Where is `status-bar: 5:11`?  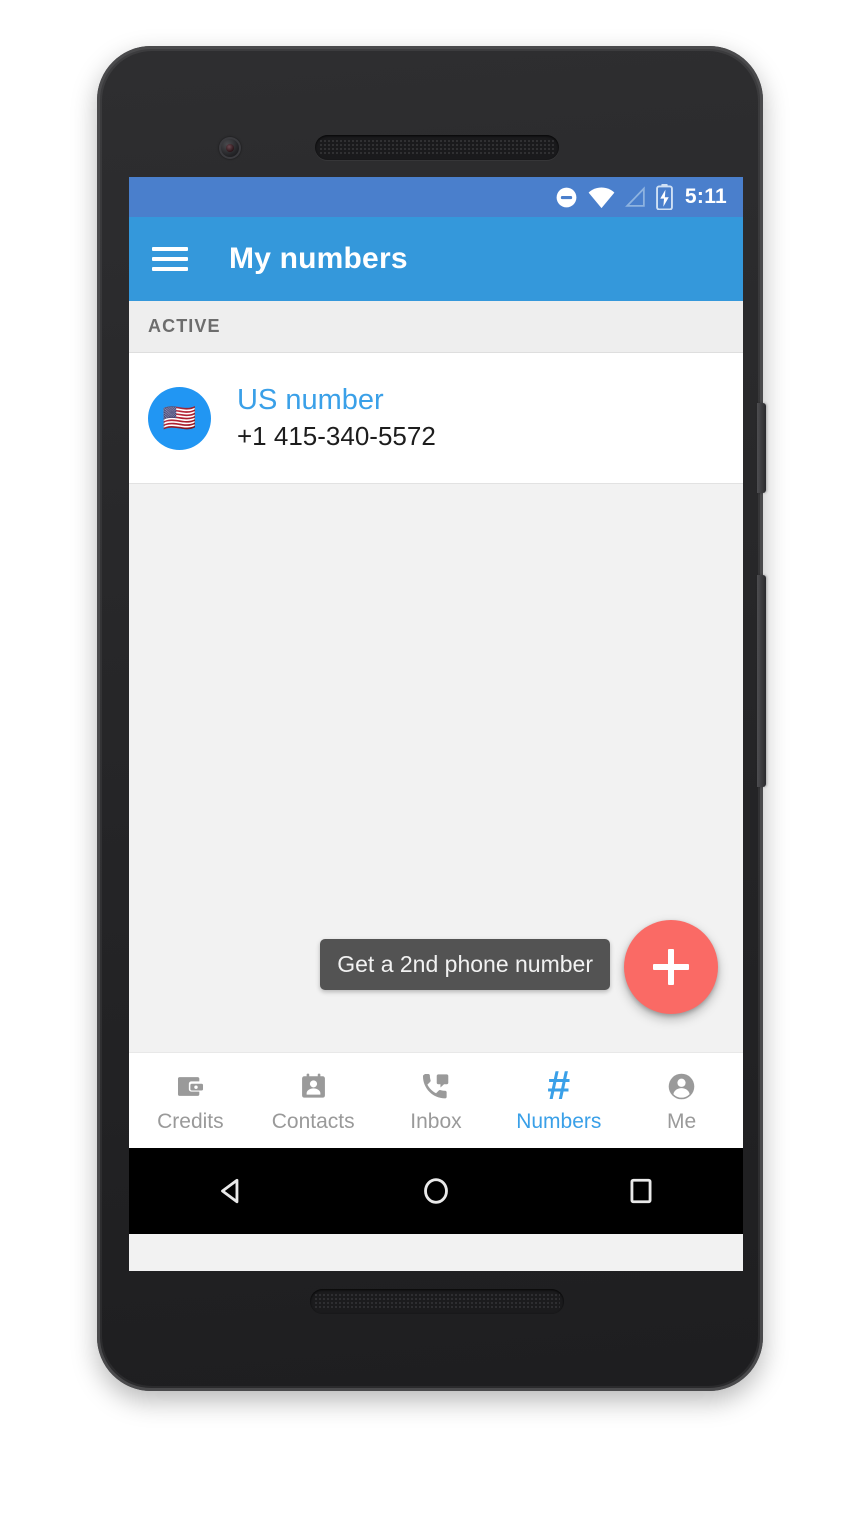 status-bar: 5:11 is located at coordinates (436, 197).